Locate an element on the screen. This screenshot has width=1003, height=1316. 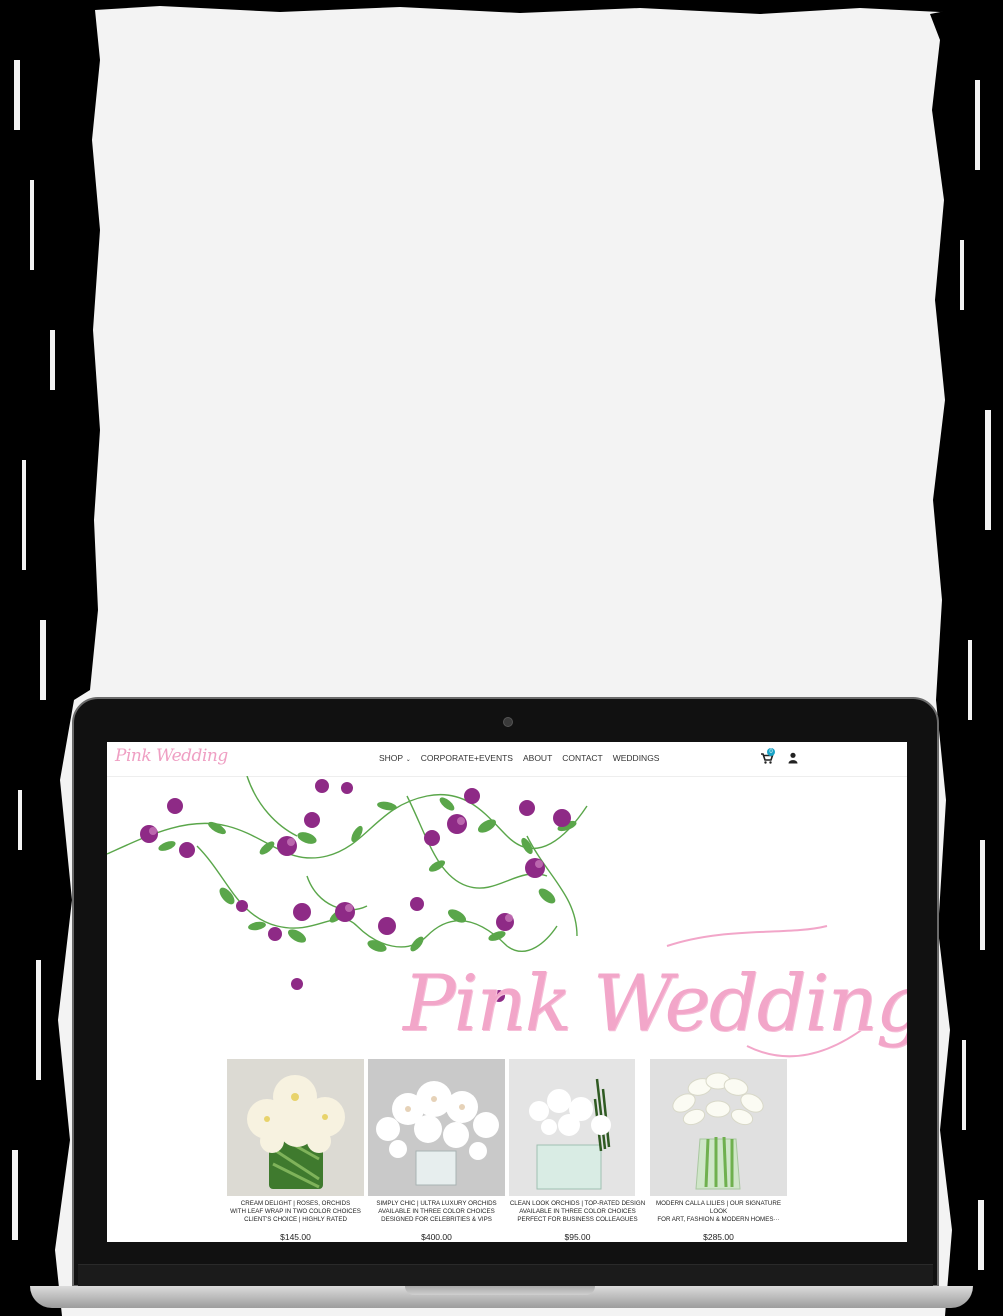
product-name-line: WITH LEAF WRAP IN TWO COLOR CHOICES is located at coordinates (295, 1211).